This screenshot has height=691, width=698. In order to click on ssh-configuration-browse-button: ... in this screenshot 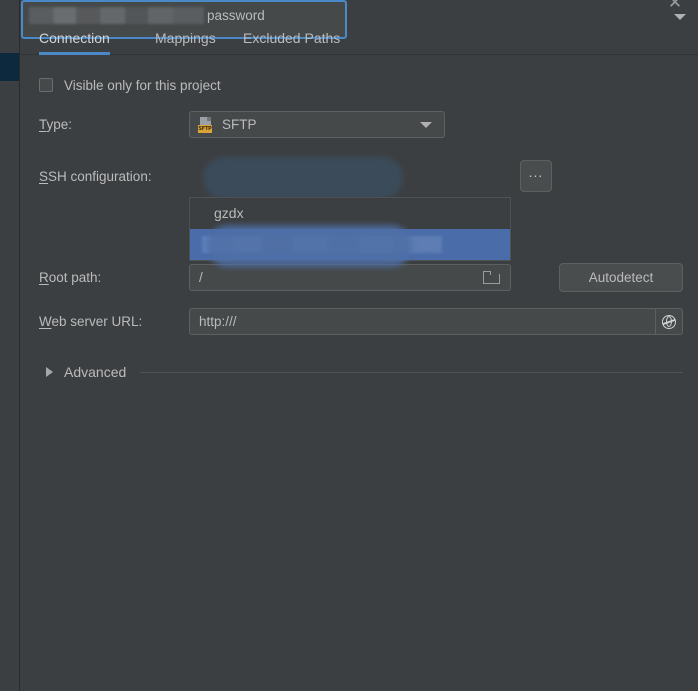, I will do `click(536, 176)`.